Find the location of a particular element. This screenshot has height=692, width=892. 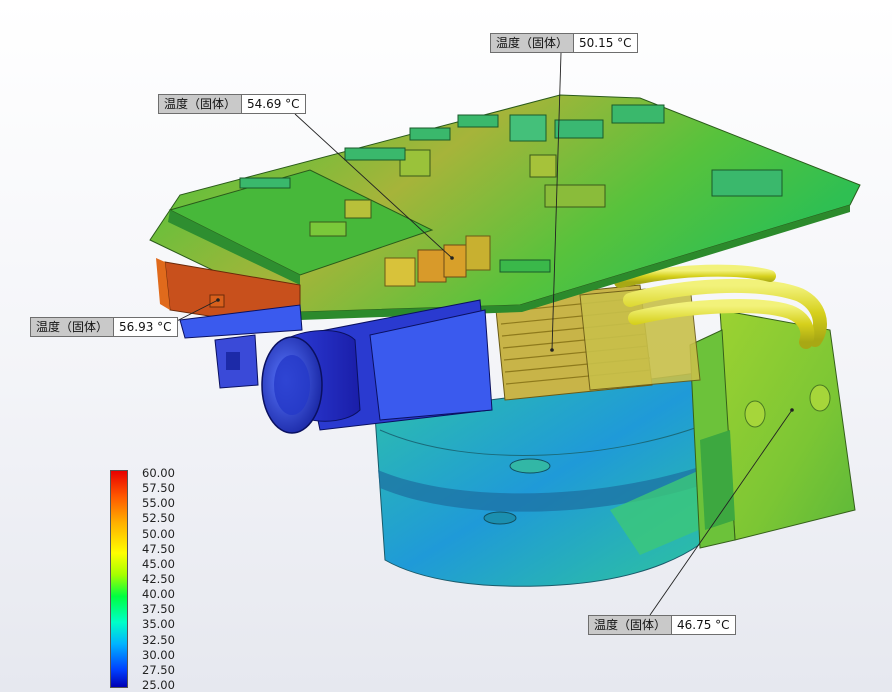

heatsink-box is located at coordinates (772, 429).